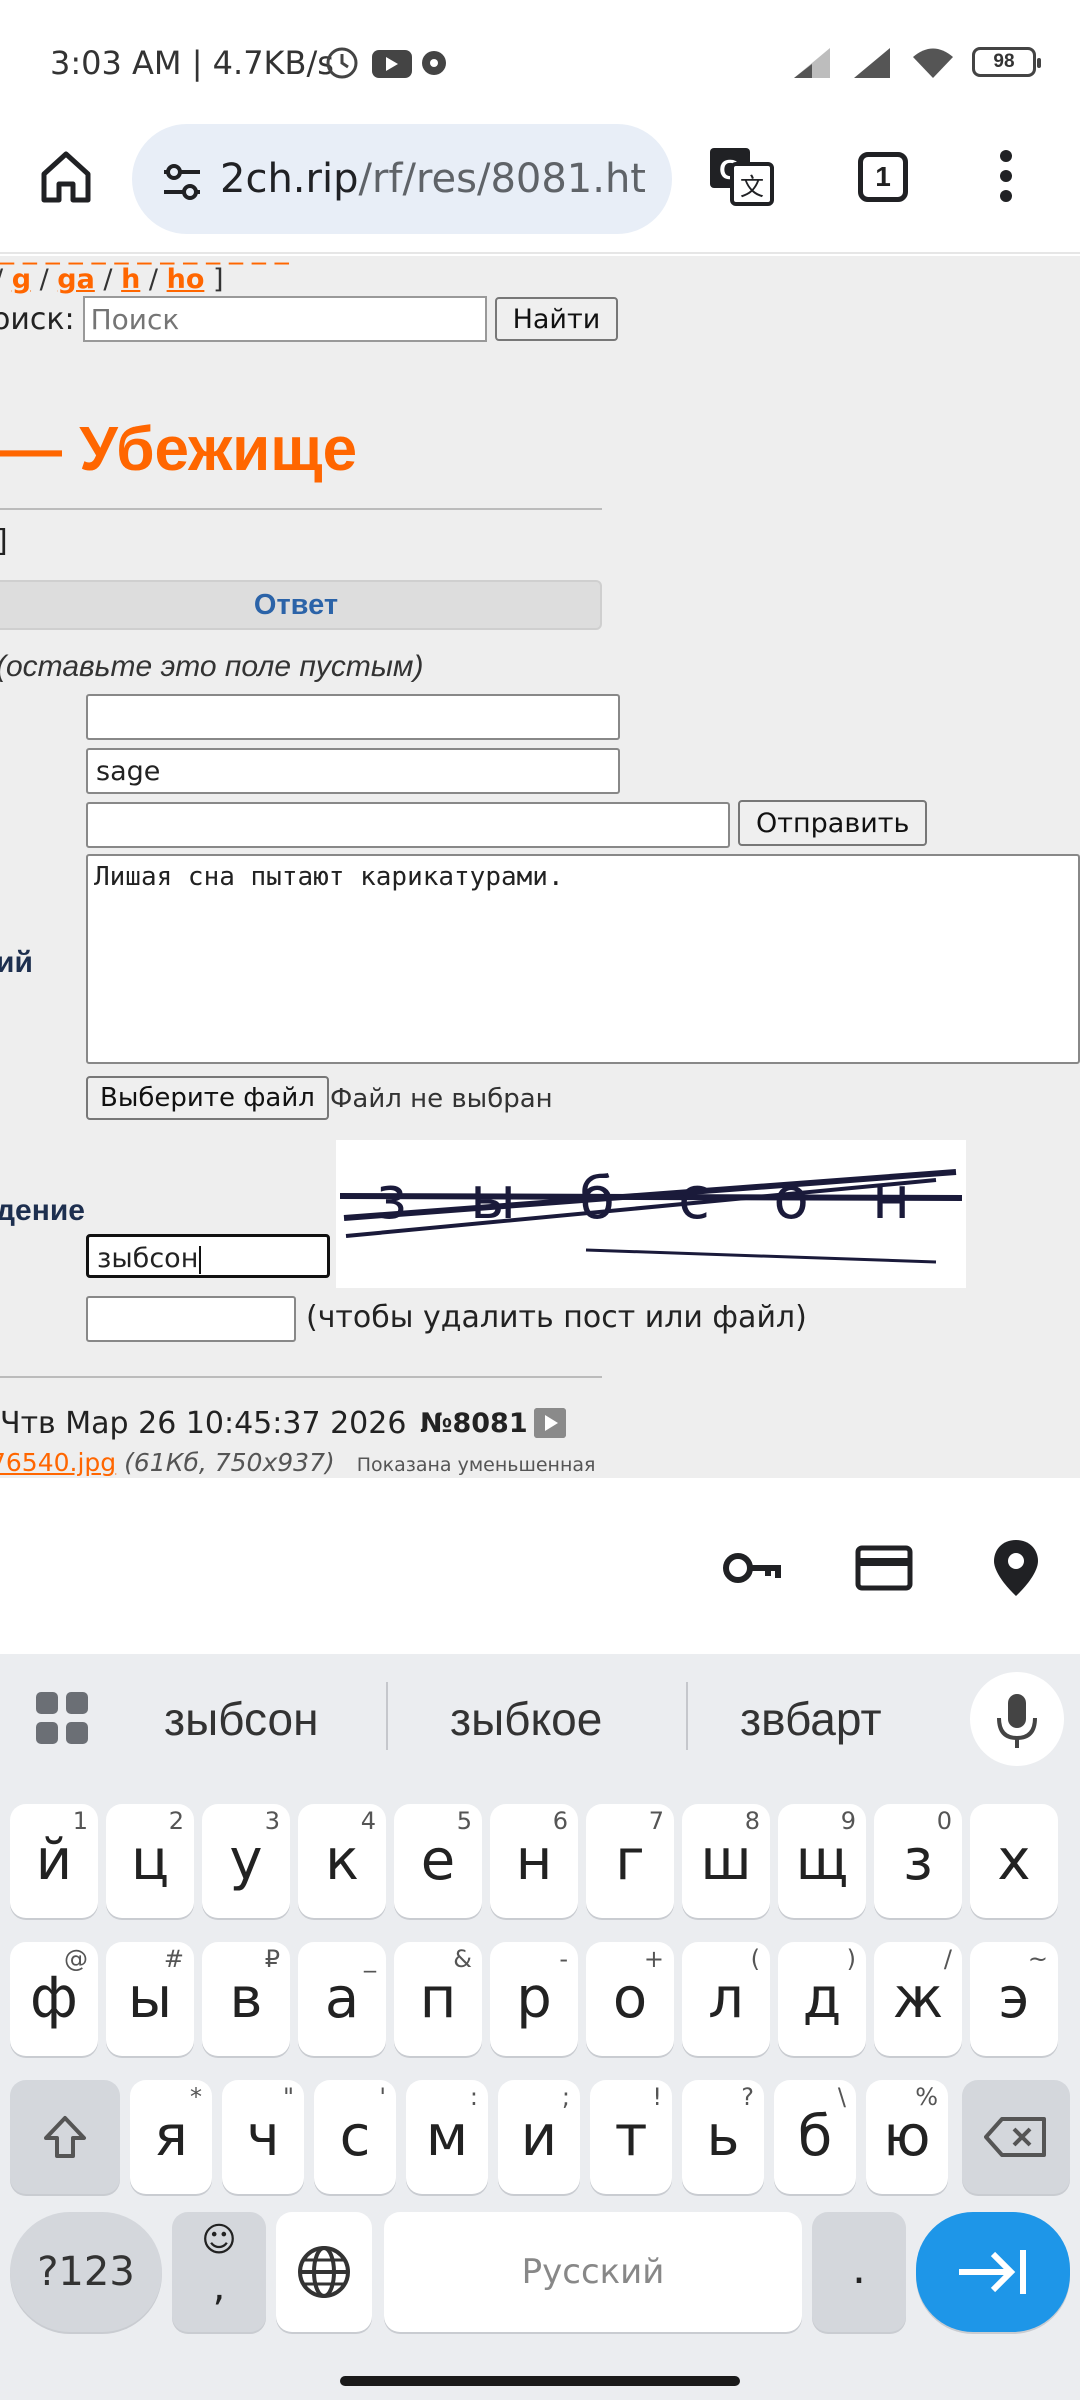 The width and height of the screenshot is (1080, 2400). I want to click on key-label: н, so click(534, 1860).